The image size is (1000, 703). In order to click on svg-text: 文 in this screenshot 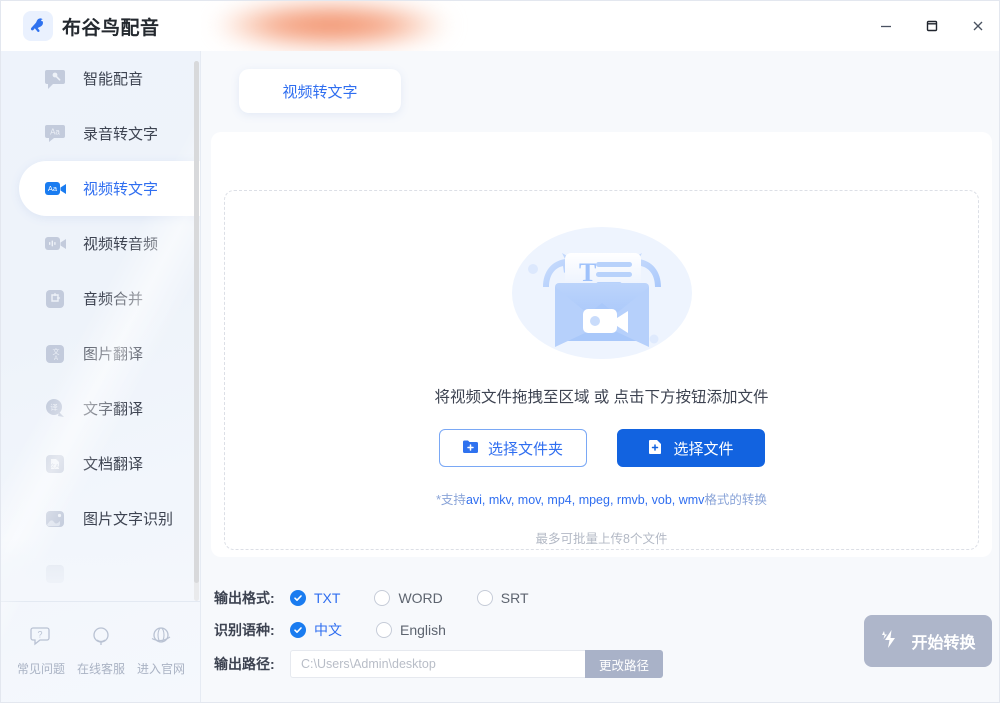, I will do `click(56, 351)`.